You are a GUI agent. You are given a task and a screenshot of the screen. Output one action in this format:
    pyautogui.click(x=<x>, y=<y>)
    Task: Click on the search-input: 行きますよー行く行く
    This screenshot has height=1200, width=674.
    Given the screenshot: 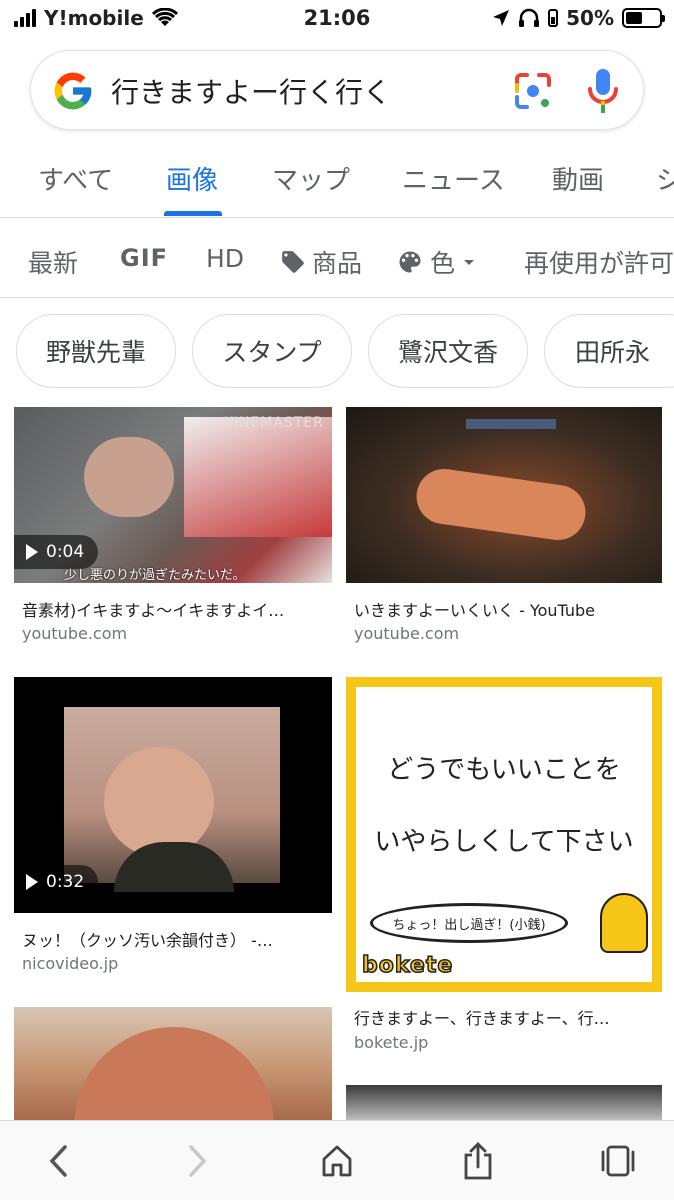 What is the action you would take?
    pyautogui.click(x=251, y=91)
    